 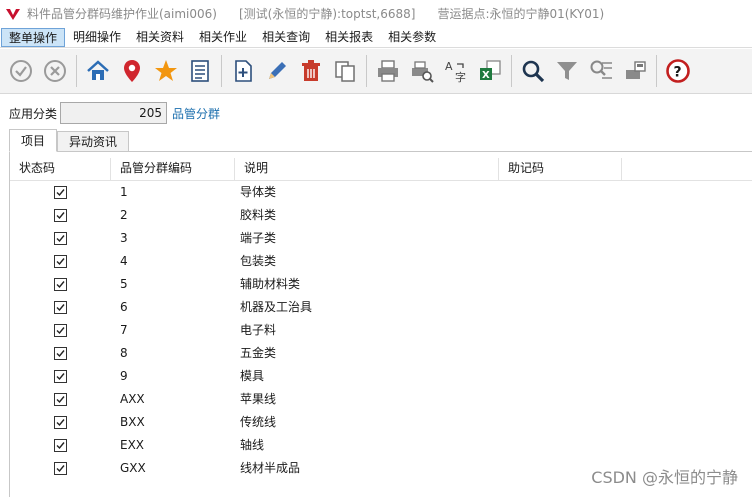 I want to click on table-row: AXX 苹果线, so click(x=381, y=399).